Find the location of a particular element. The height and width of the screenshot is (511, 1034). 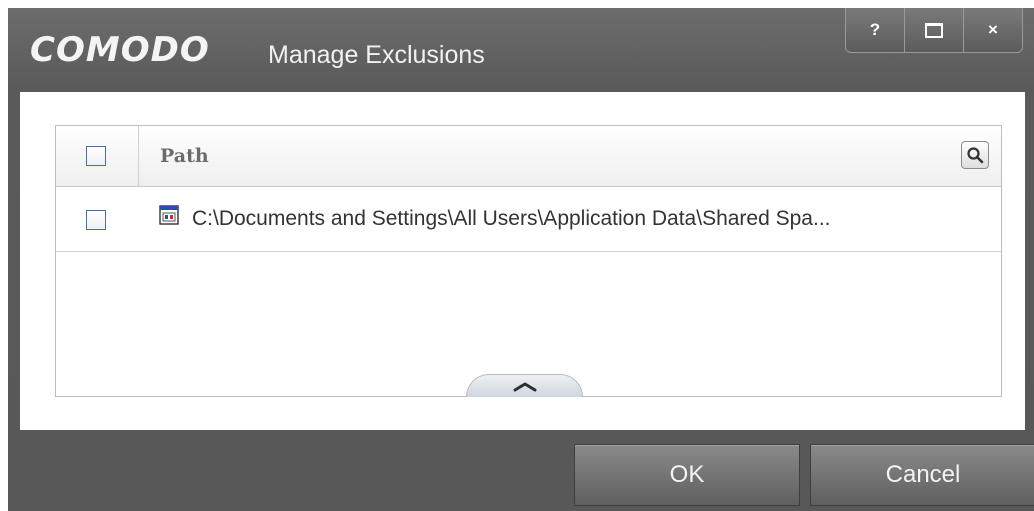

close-button: × is located at coordinates (992, 30).